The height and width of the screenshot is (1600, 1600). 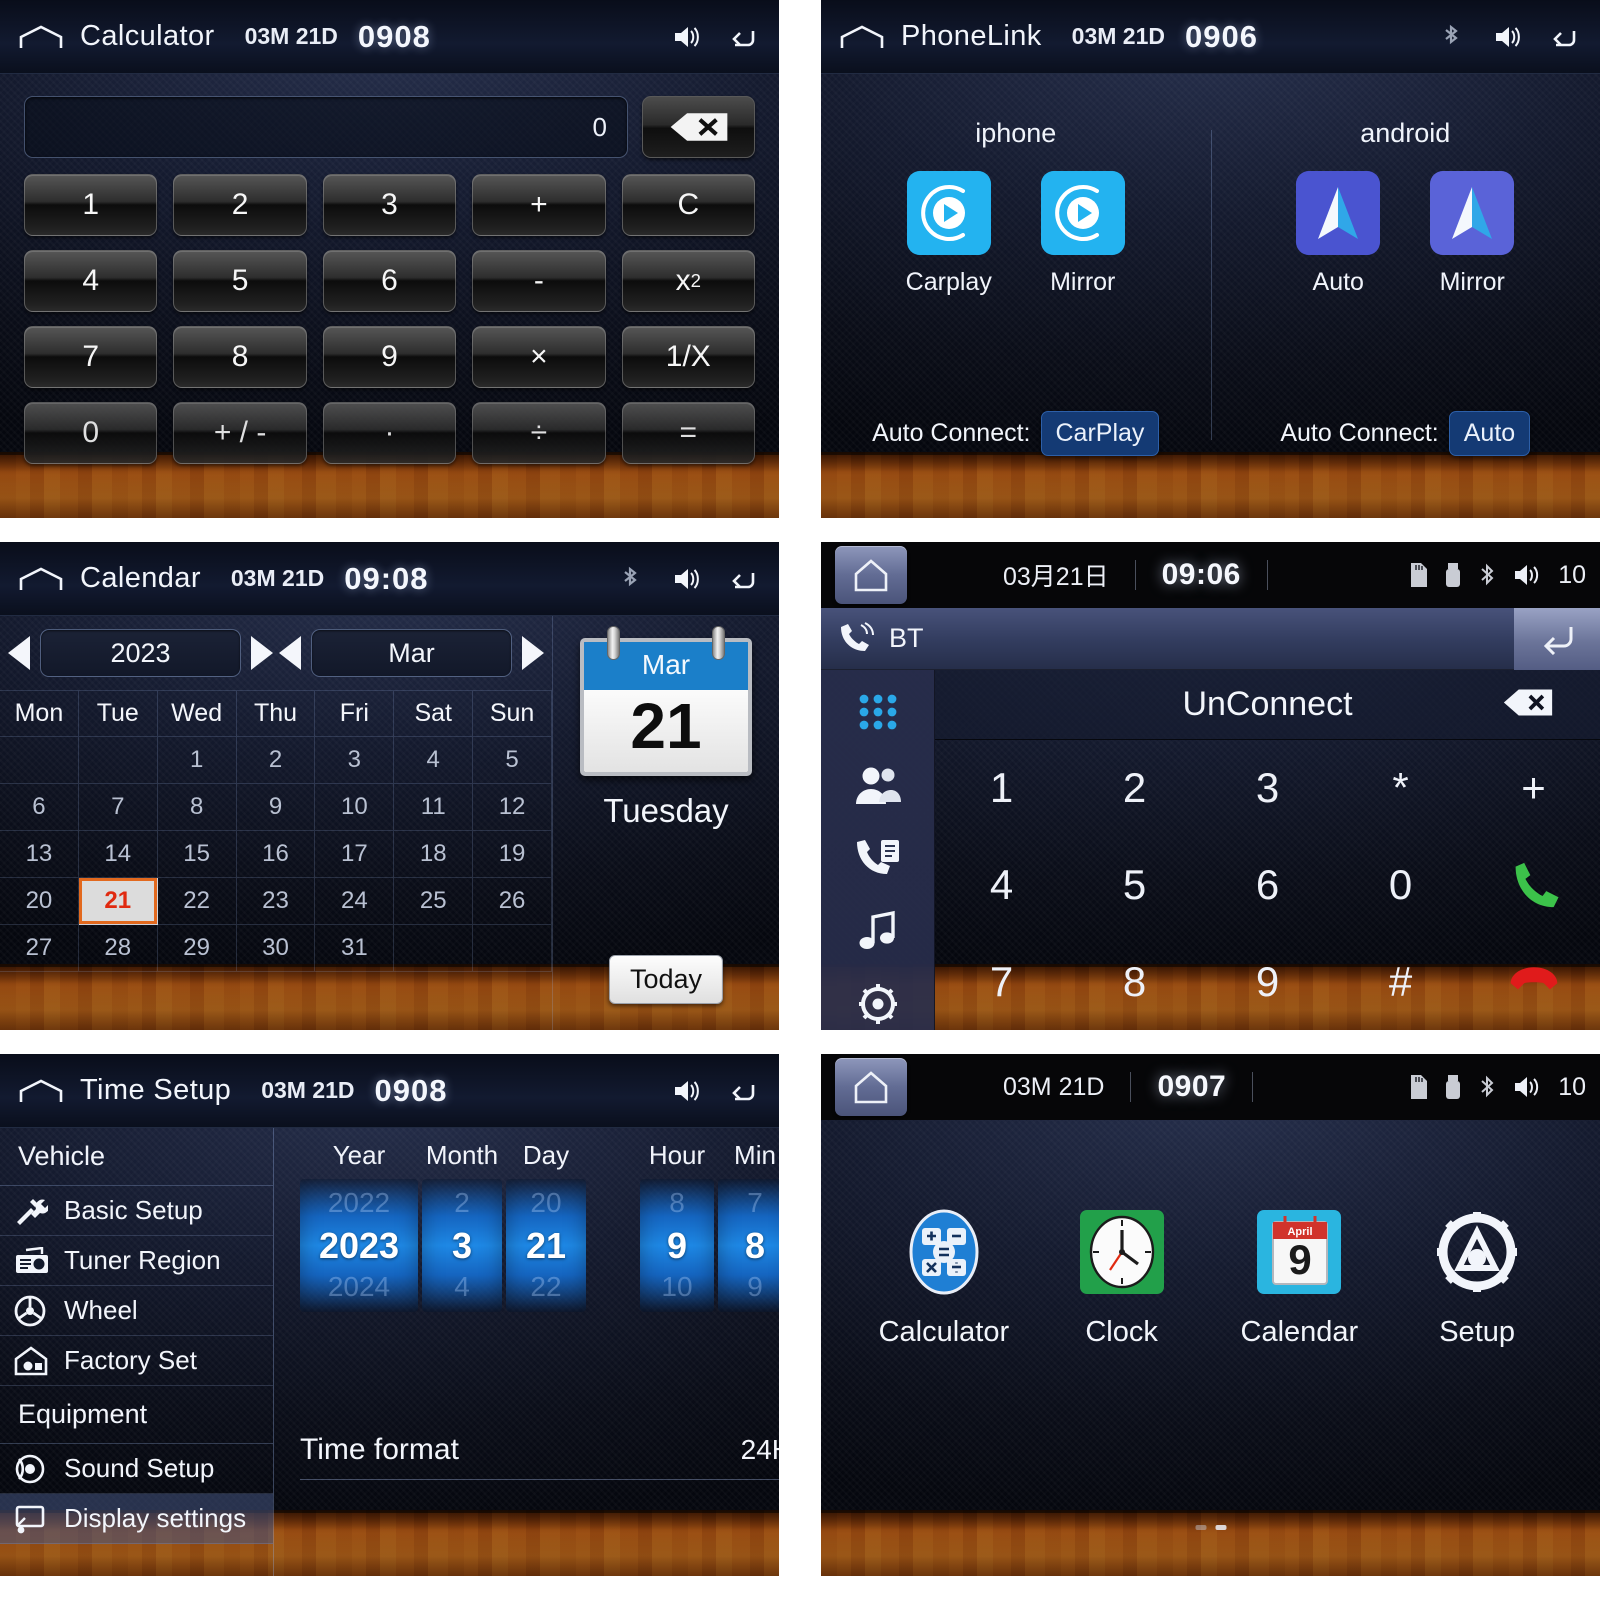 I want to click on sidebar-item-factory-set: Factory Set, so click(x=136, y=1361).